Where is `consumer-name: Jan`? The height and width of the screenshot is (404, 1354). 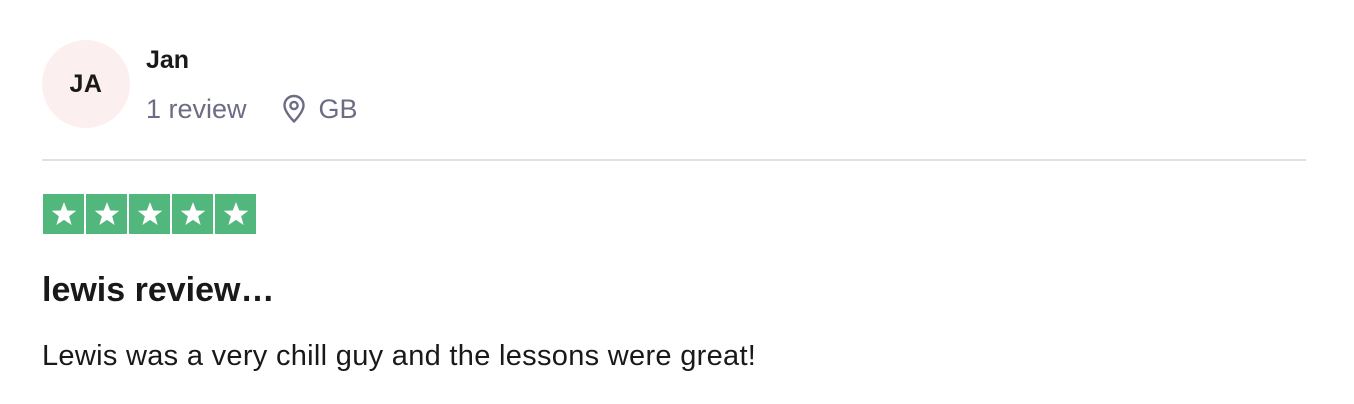 consumer-name: Jan is located at coordinates (167, 60).